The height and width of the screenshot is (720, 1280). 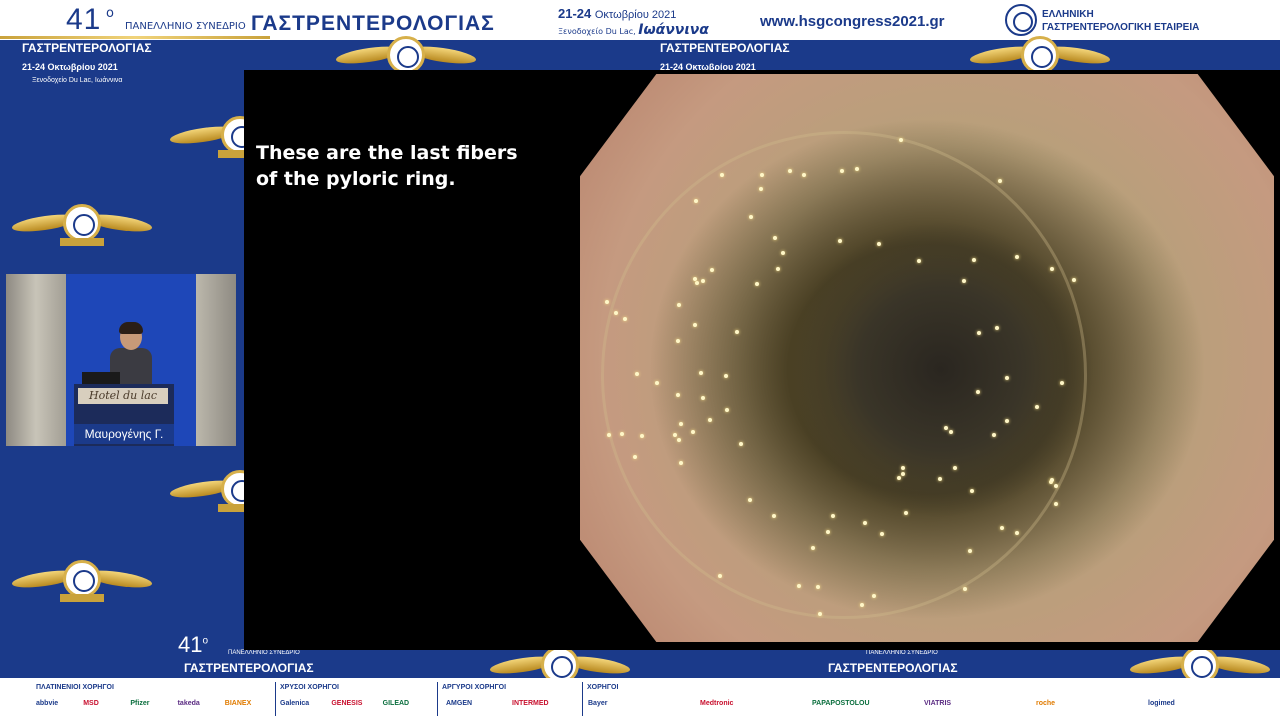 What do you see at coordinates (373, 23) in the screenshot?
I see `conference-title: ΓΑΣΤΡΕΝΤΕΡΟΛΟΓΙΑΣ` at bounding box center [373, 23].